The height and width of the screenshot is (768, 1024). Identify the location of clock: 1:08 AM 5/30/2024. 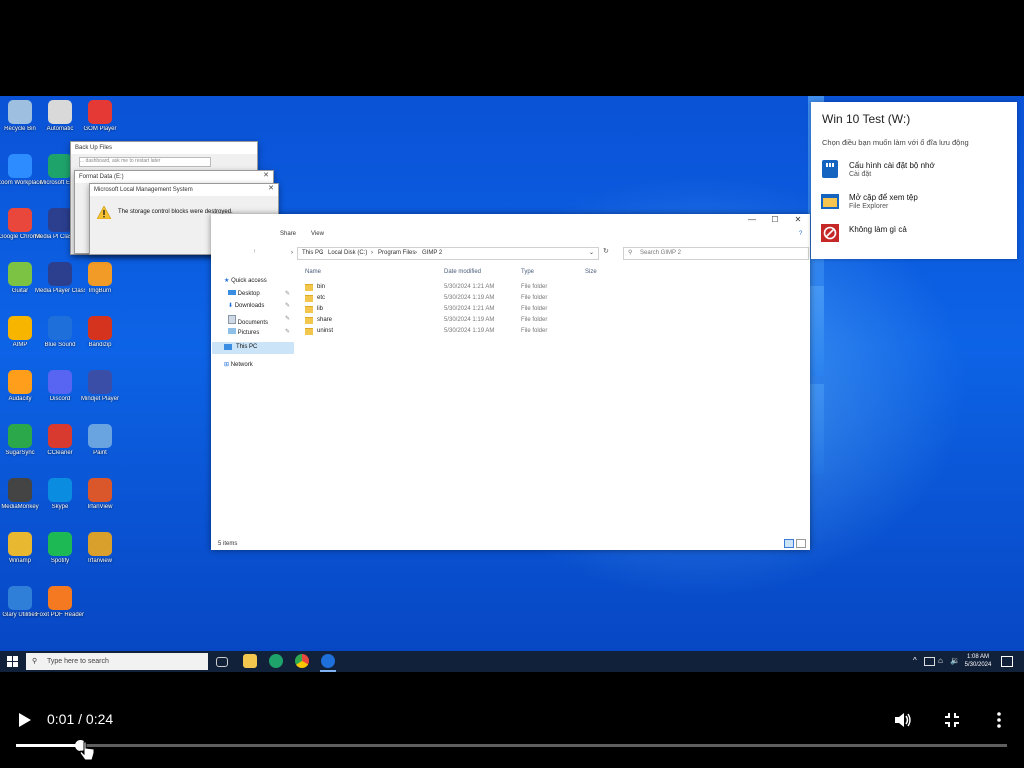
(978, 661).